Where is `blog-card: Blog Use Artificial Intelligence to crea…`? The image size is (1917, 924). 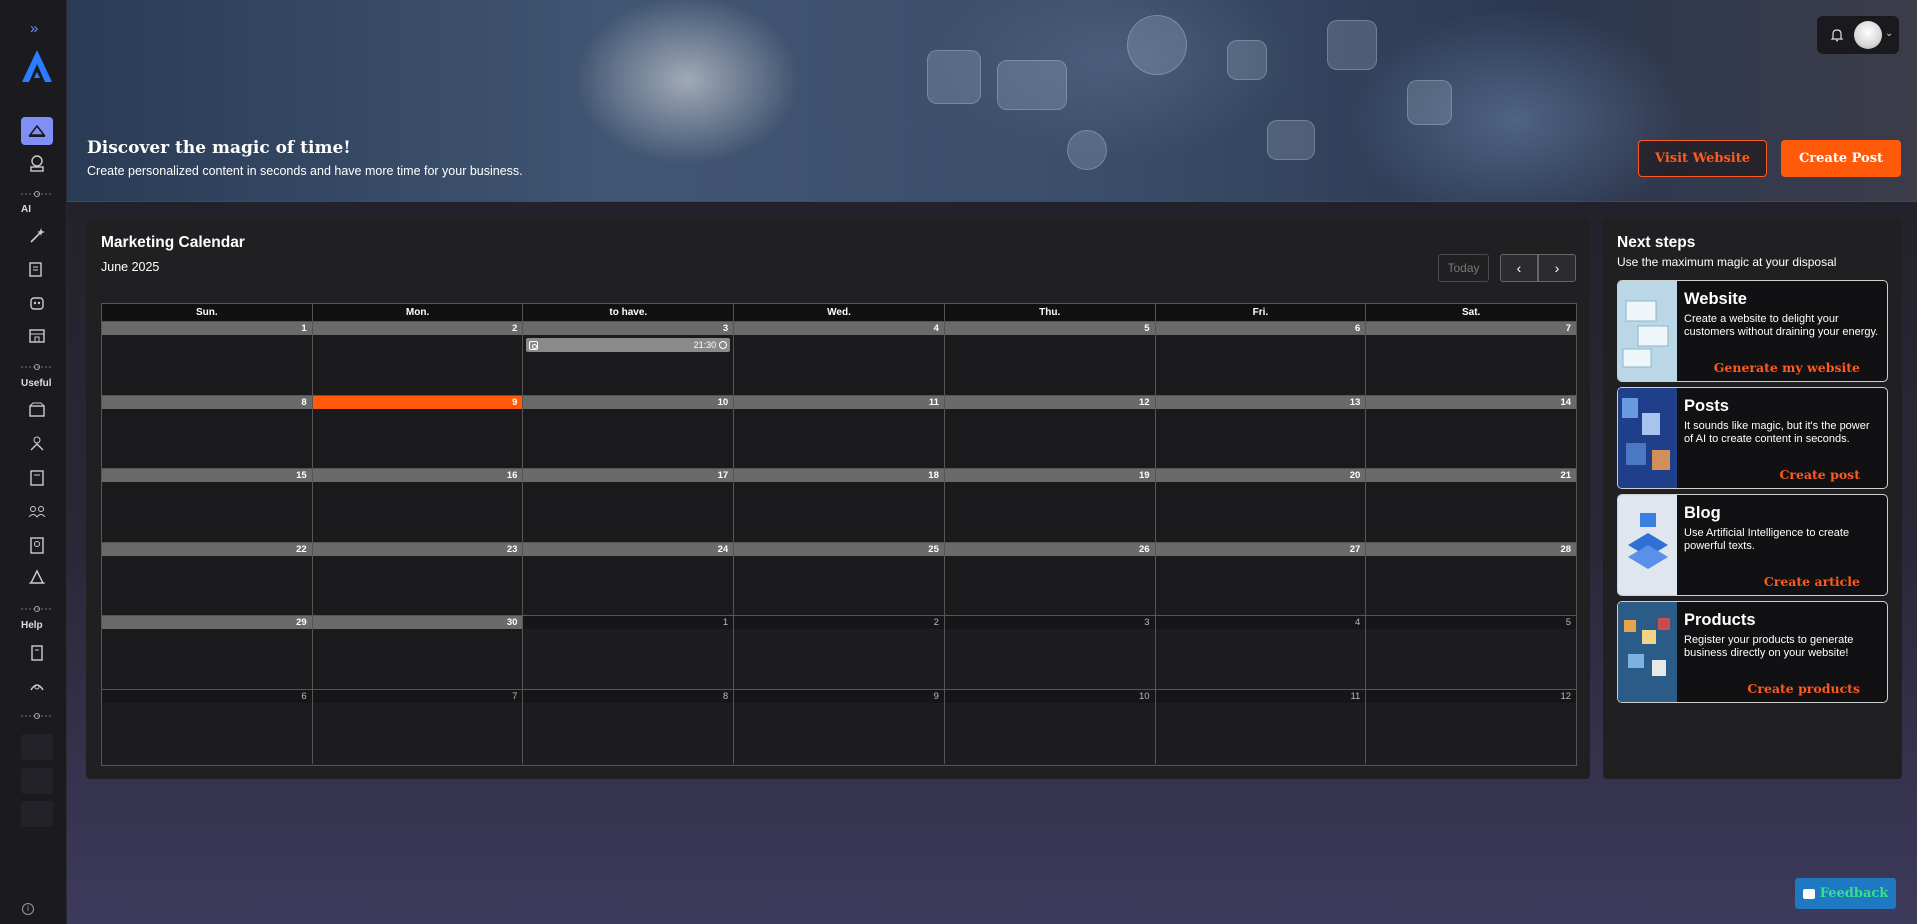
blog-card: Blog Use Artificial Intelligence to crea… is located at coordinates (1752, 545).